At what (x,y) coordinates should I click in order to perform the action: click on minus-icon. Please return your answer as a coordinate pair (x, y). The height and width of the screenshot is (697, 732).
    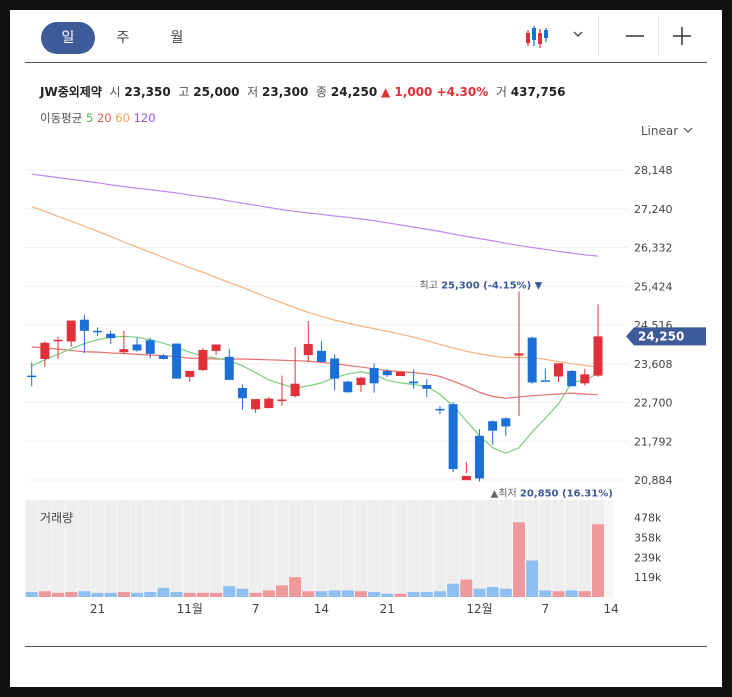
    Looking at the image, I should click on (635, 36).